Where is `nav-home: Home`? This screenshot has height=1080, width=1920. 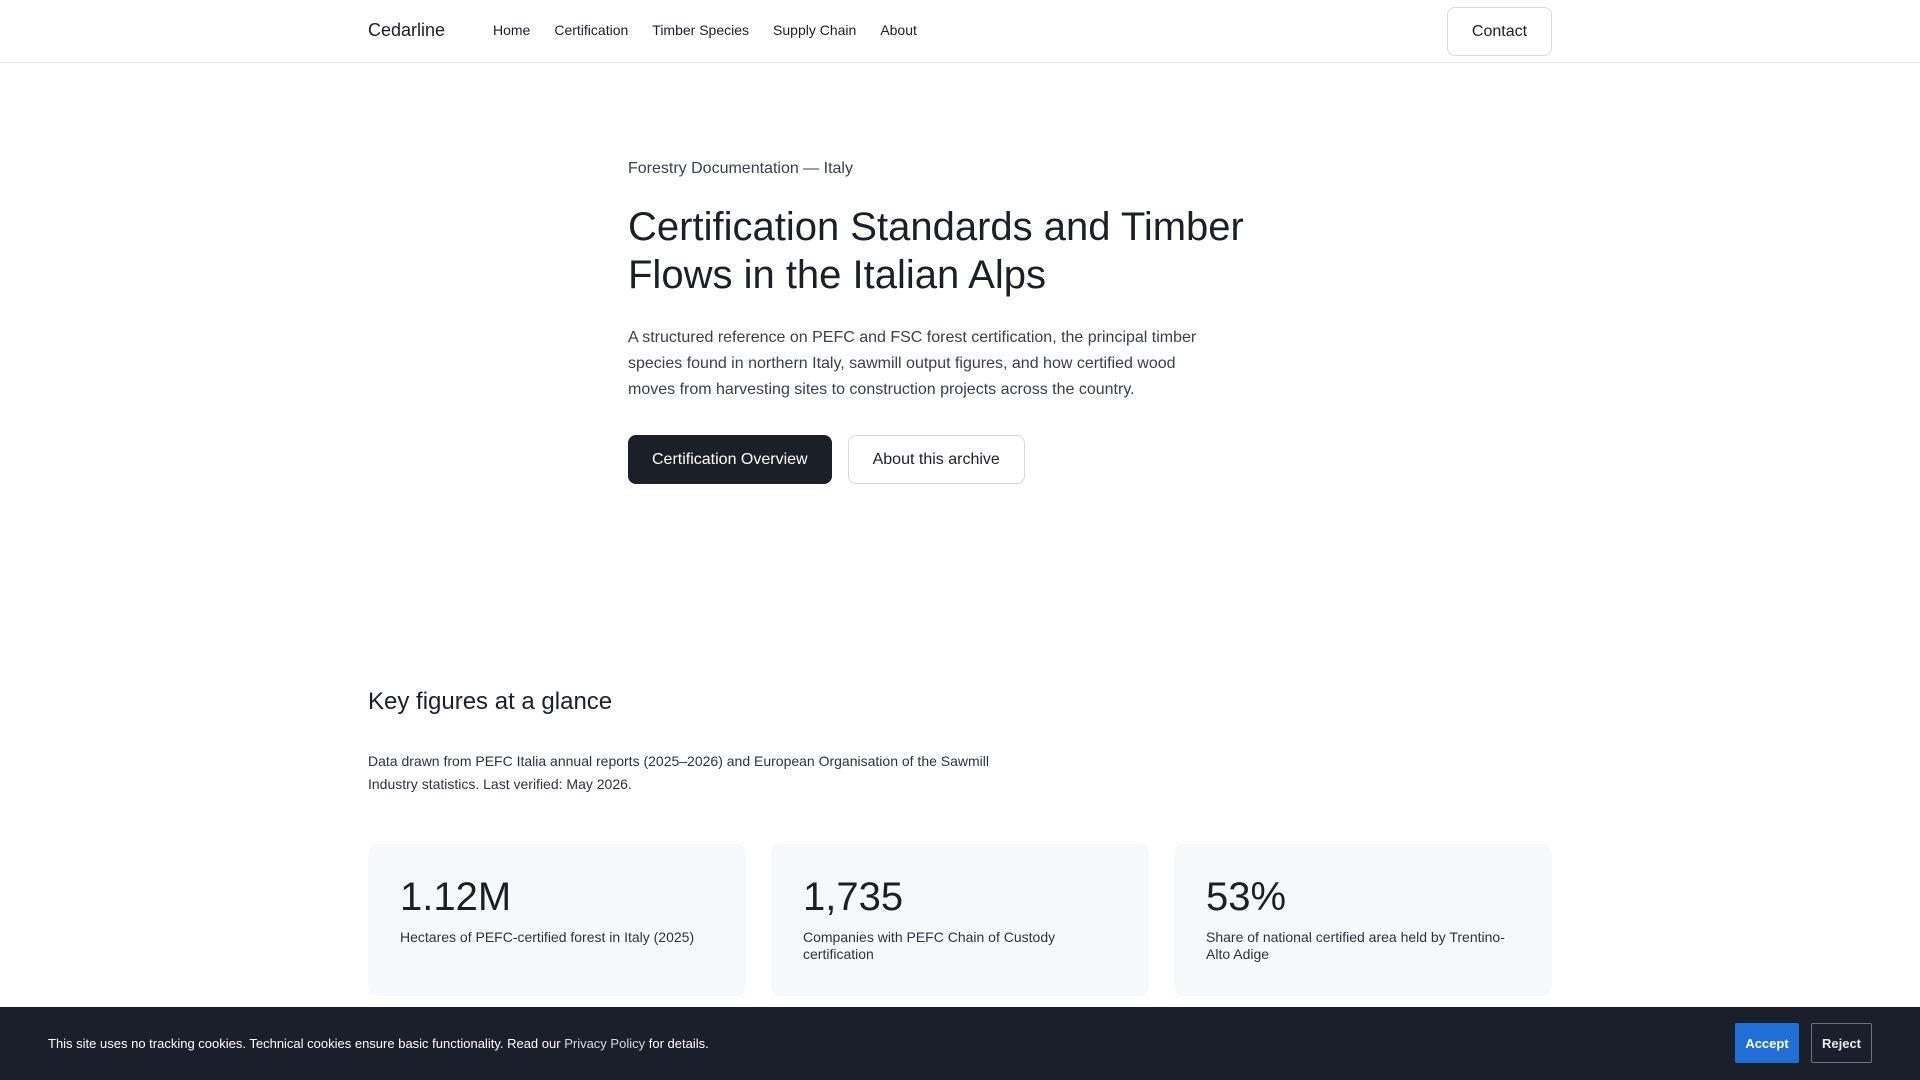
nav-home: Home is located at coordinates (511, 30).